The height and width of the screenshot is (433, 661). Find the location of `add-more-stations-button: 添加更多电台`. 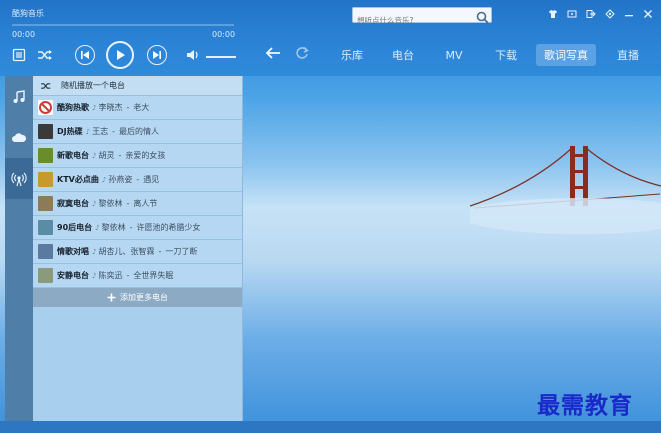

add-more-stations-button: 添加更多电台 is located at coordinates (137, 297).